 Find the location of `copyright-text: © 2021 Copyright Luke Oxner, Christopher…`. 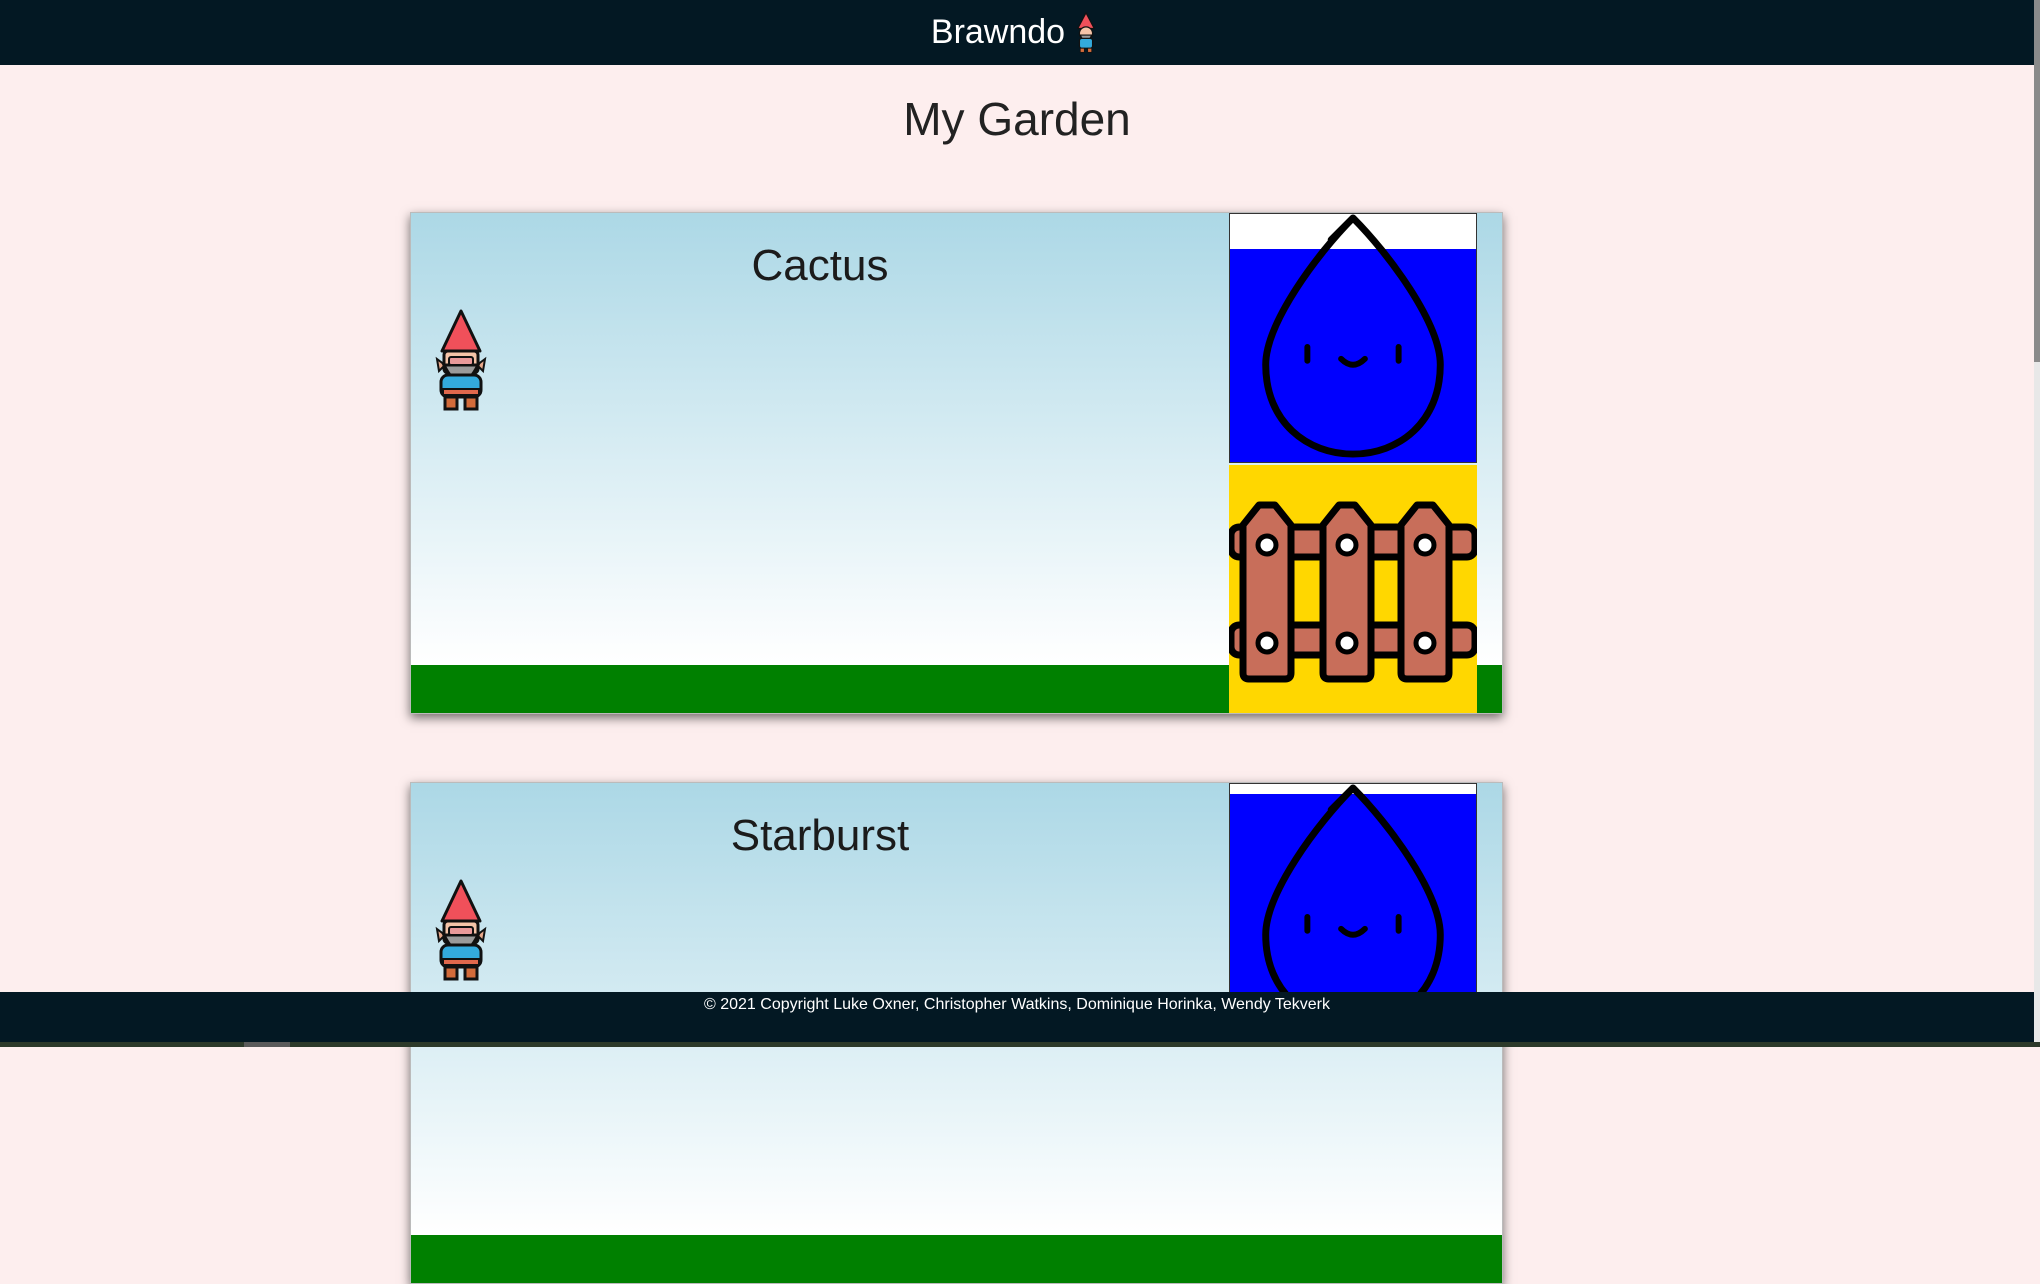

copyright-text: © 2021 Copyright Luke Oxner, Christopher… is located at coordinates (1017, 1004).